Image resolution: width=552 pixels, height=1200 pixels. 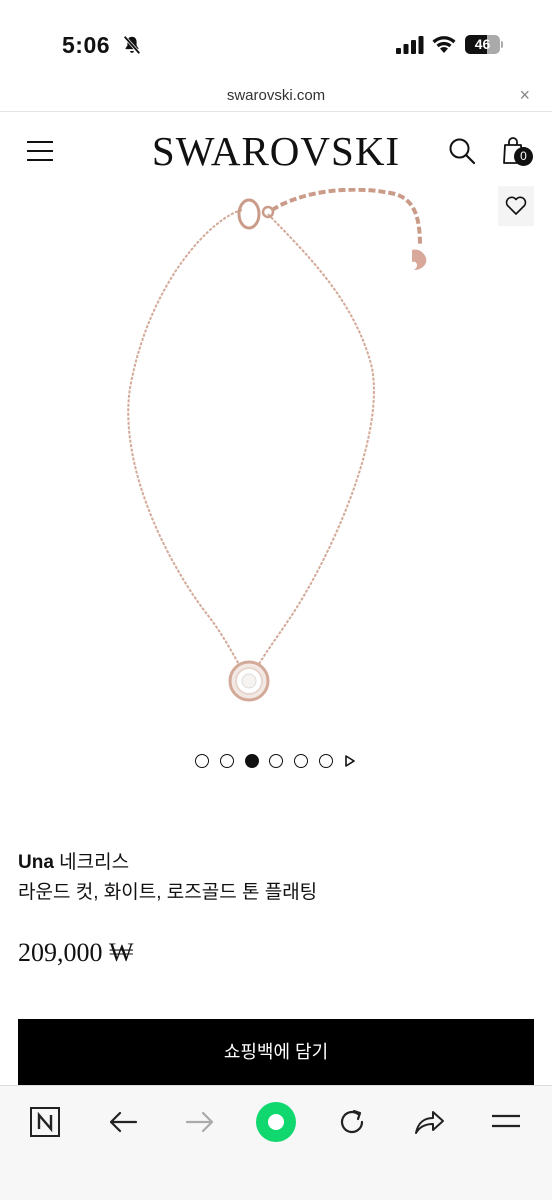 I want to click on search-icon, so click(x=462, y=151).